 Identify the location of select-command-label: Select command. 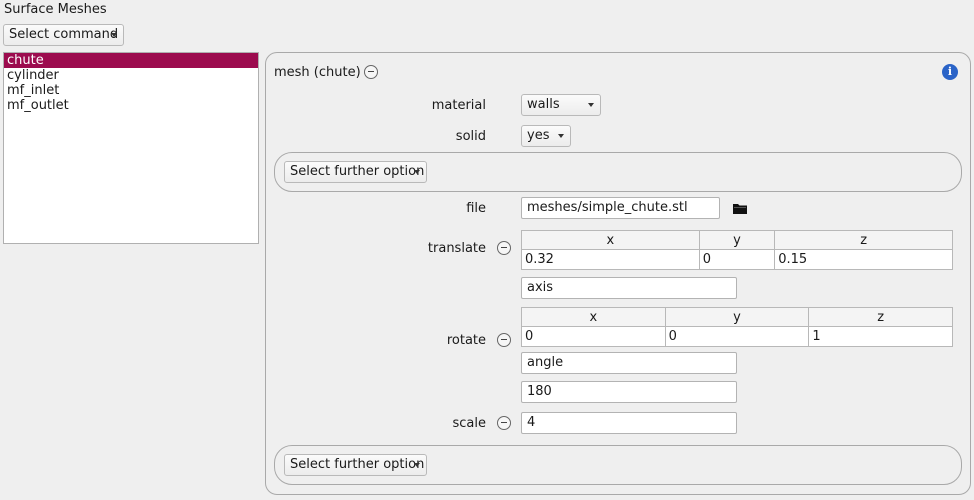
(64, 34).